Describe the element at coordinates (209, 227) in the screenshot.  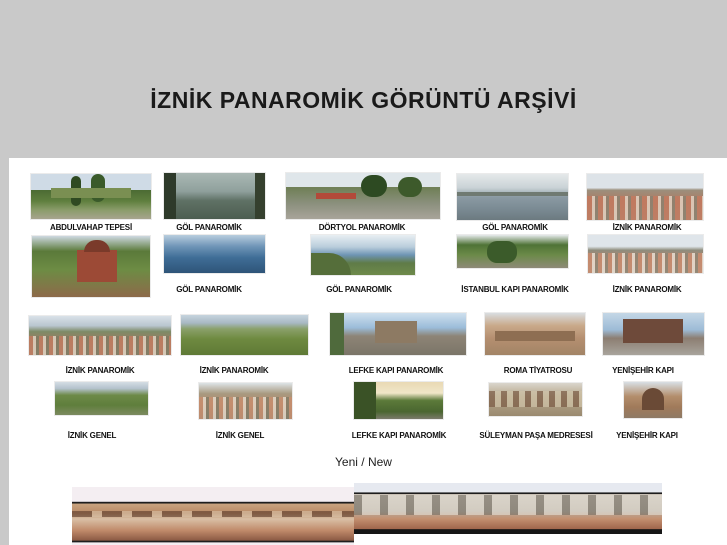
I see `caption-gol-panaromik-1: GÖL PANAROMİK` at that location.